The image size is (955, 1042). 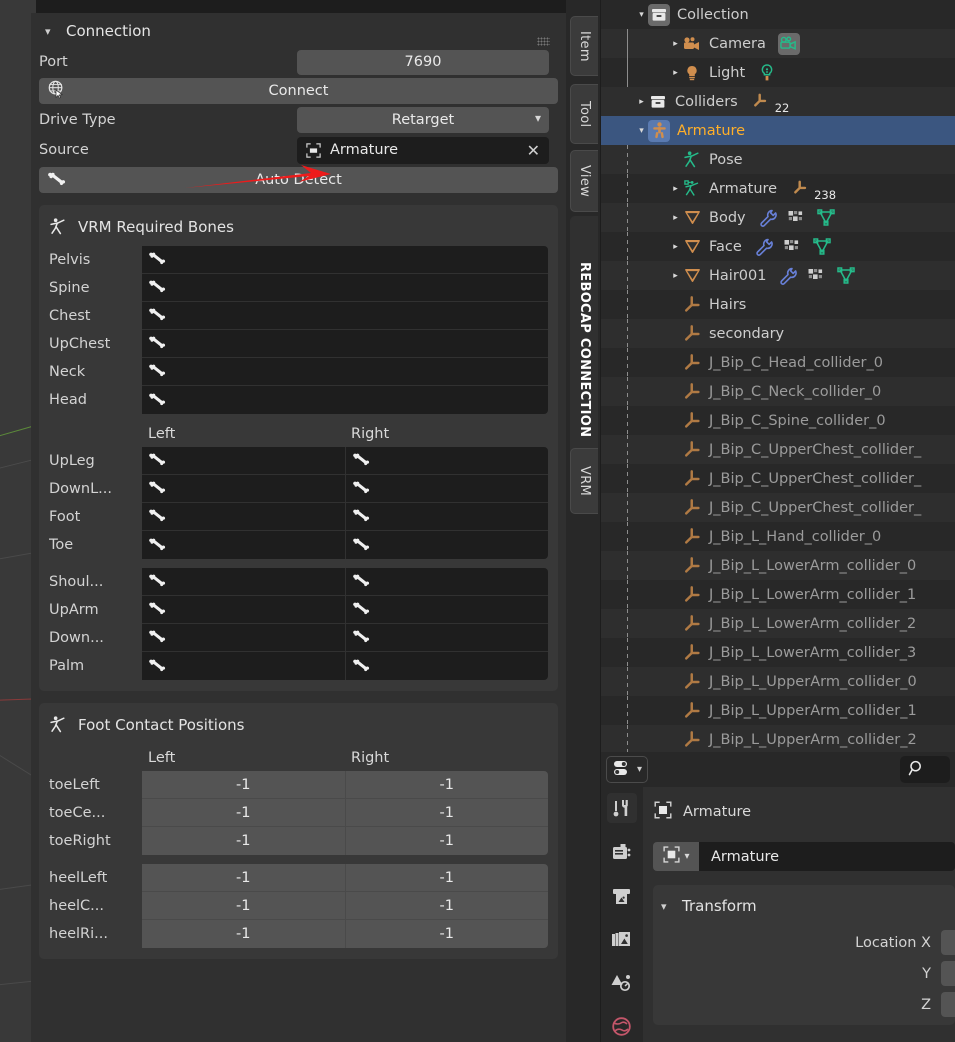 What do you see at coordinates (584, 350) in the screenshot?
I see `tab-rebocap-connection: REBOCAP CONNECTION` at bounding box center [584, 350].